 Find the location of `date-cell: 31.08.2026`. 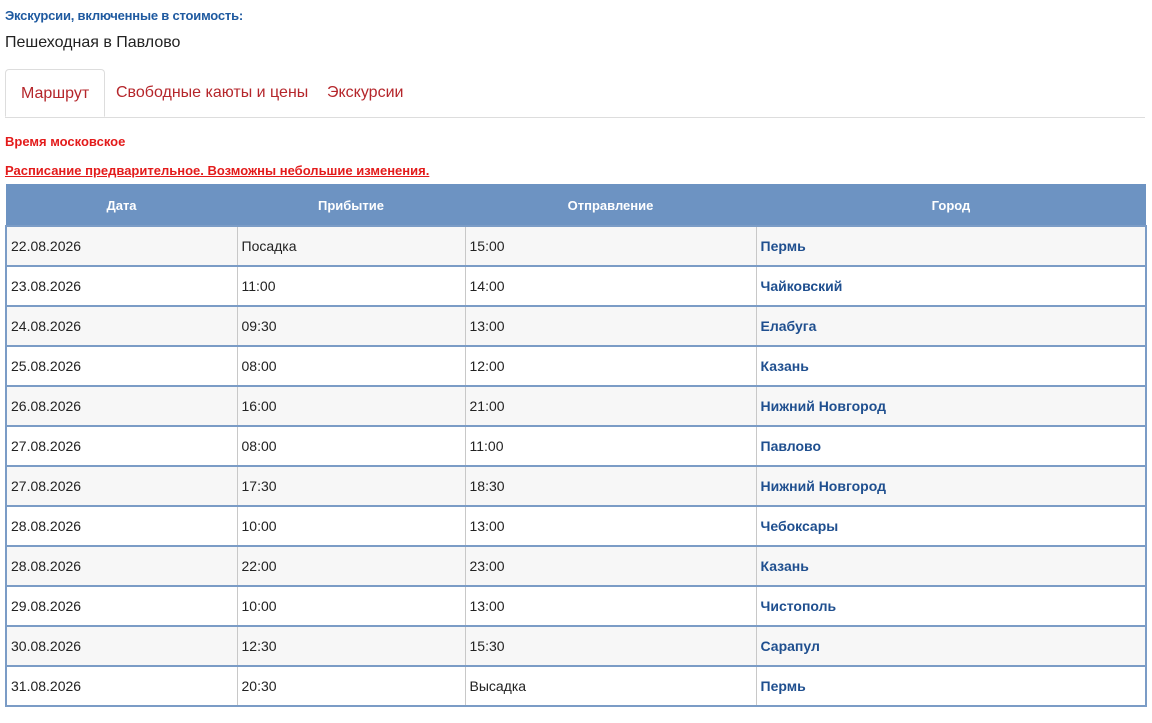

date-cell: 31.08.2026 is located at coordinates (121, 686).